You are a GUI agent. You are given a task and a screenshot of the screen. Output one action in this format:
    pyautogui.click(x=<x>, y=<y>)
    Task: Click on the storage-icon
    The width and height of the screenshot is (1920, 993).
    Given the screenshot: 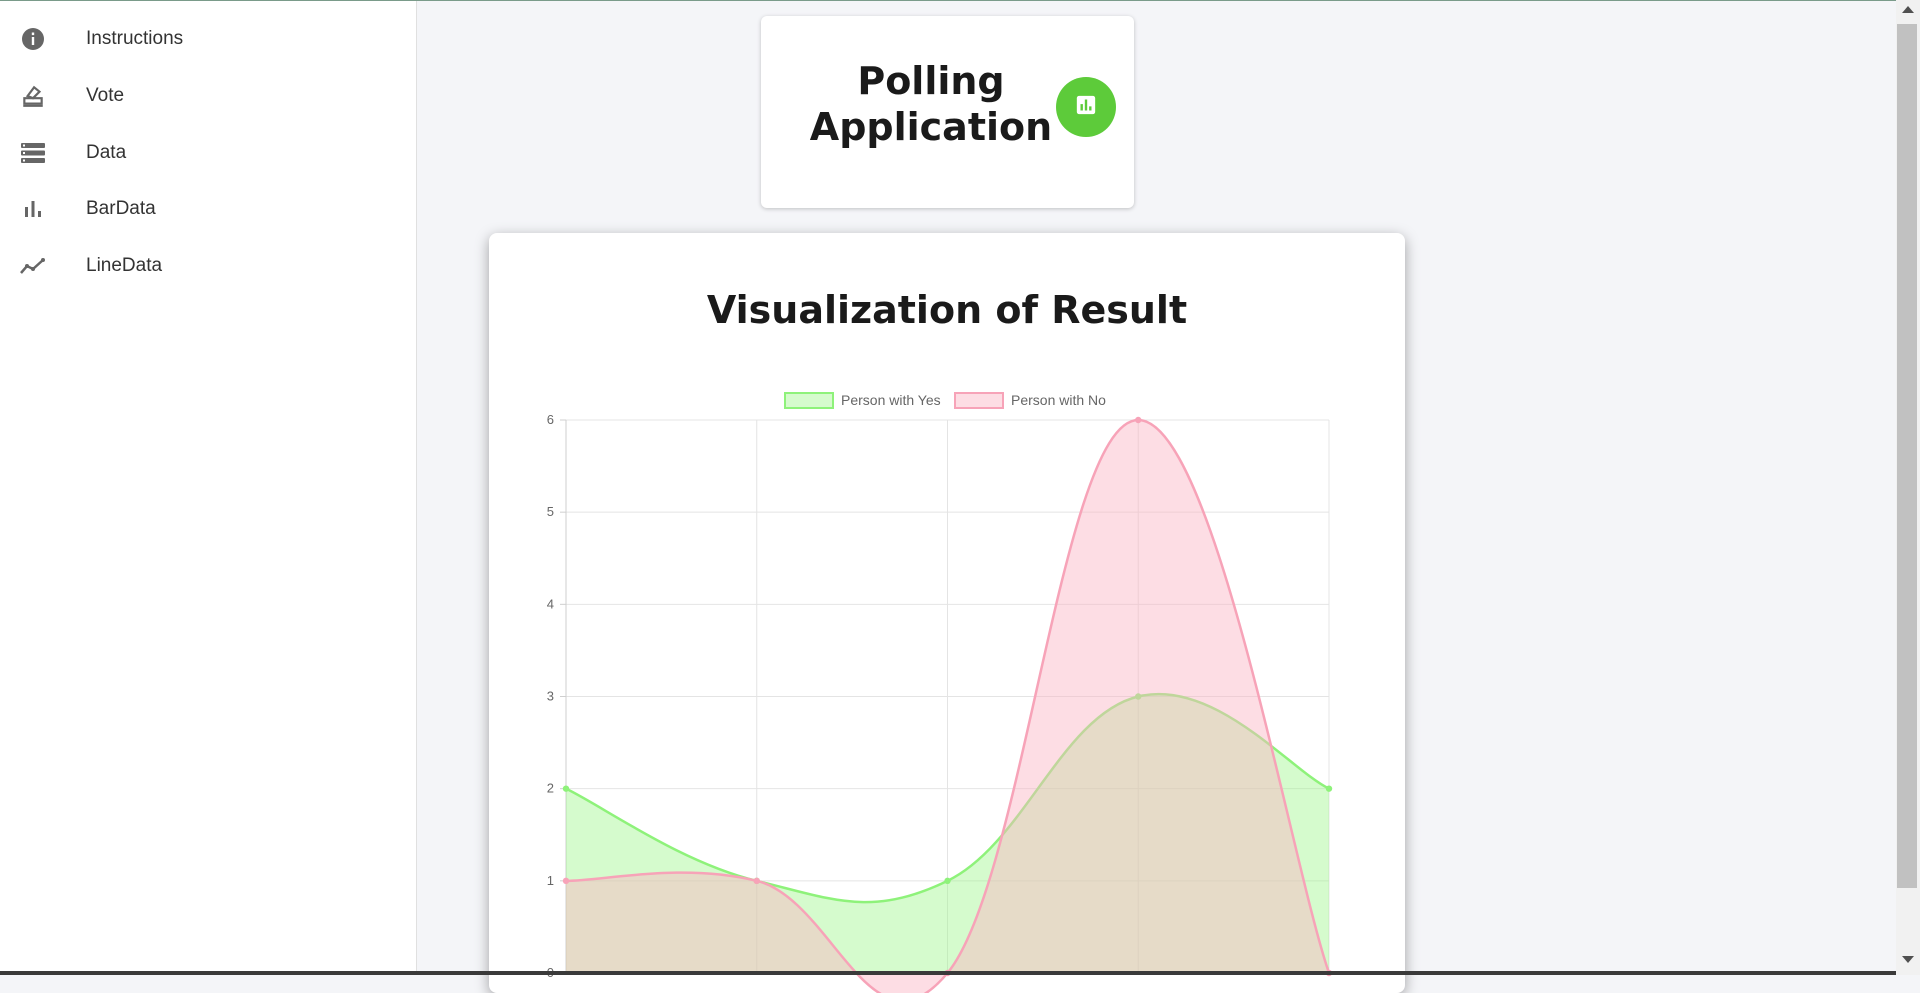 What is the action you would take?
    pyautogui.click(x=33, y=153)
    